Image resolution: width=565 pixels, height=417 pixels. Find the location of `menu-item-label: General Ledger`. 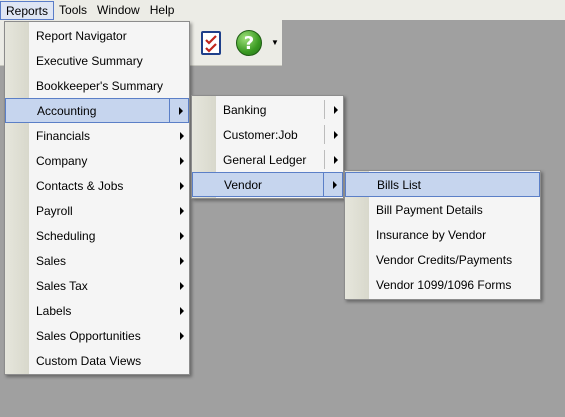

menu-item-label: General Ledger is located at coordinates (265, 159).